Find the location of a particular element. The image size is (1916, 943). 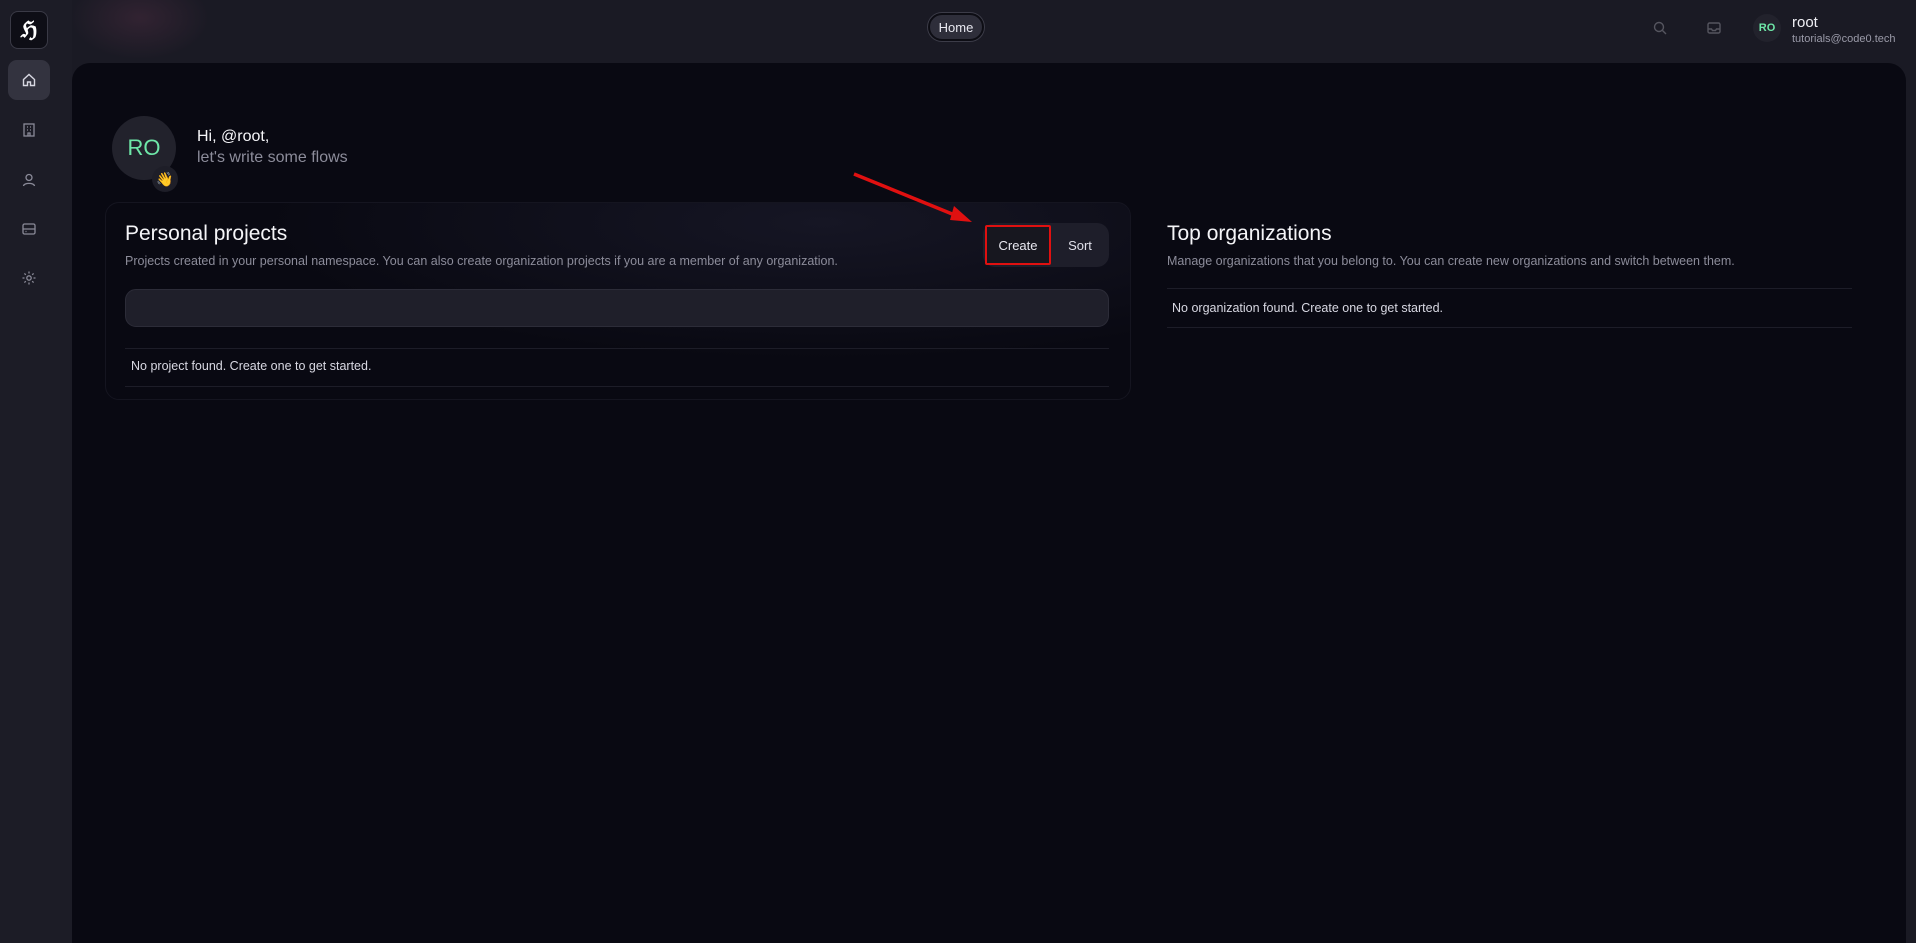

user-icon is located at coordinates (29, 180).